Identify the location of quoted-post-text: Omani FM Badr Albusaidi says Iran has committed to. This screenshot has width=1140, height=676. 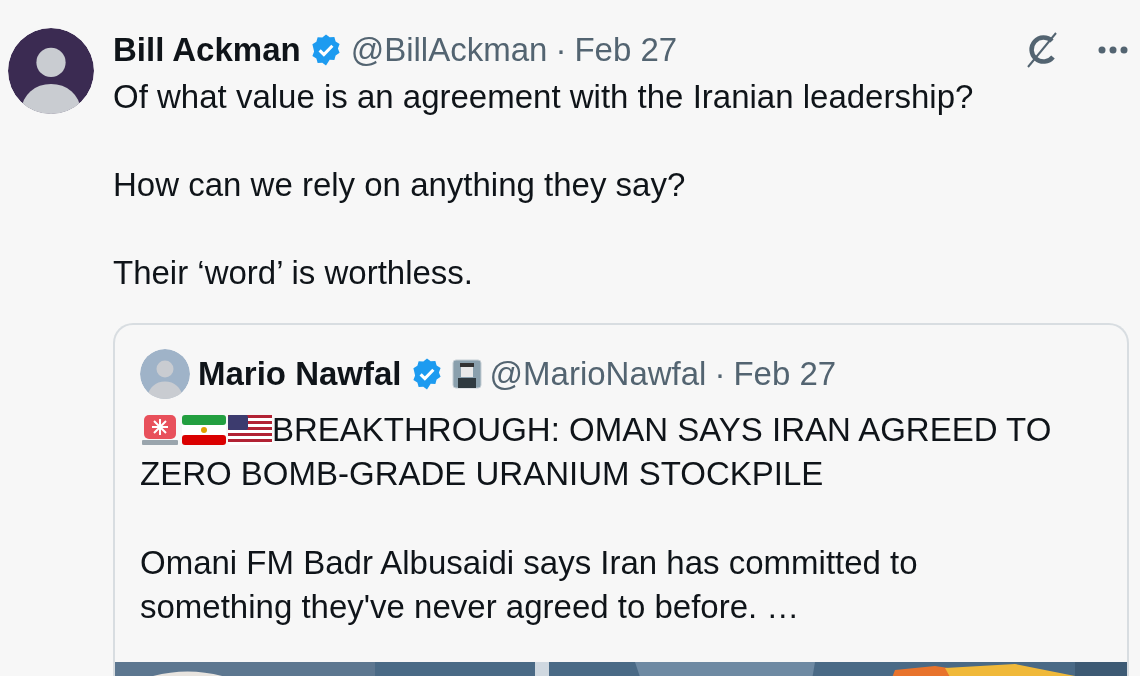
(529, 563).